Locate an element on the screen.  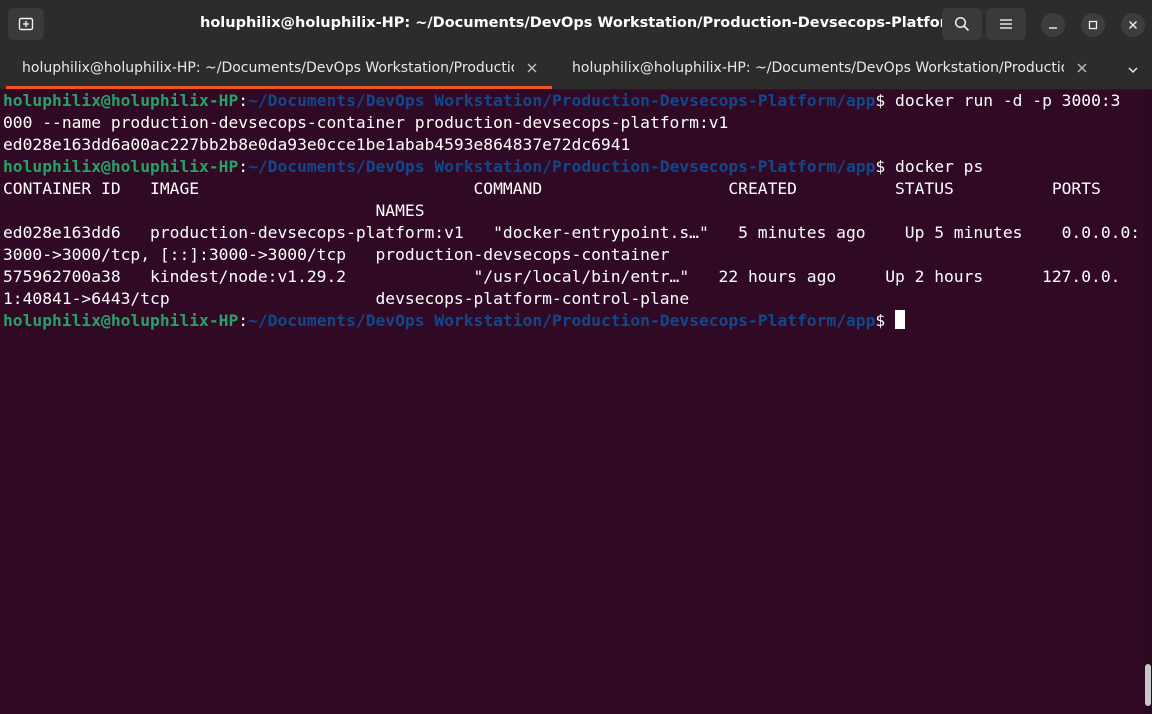
minimize-icon is located at coordinates (1053, 28).